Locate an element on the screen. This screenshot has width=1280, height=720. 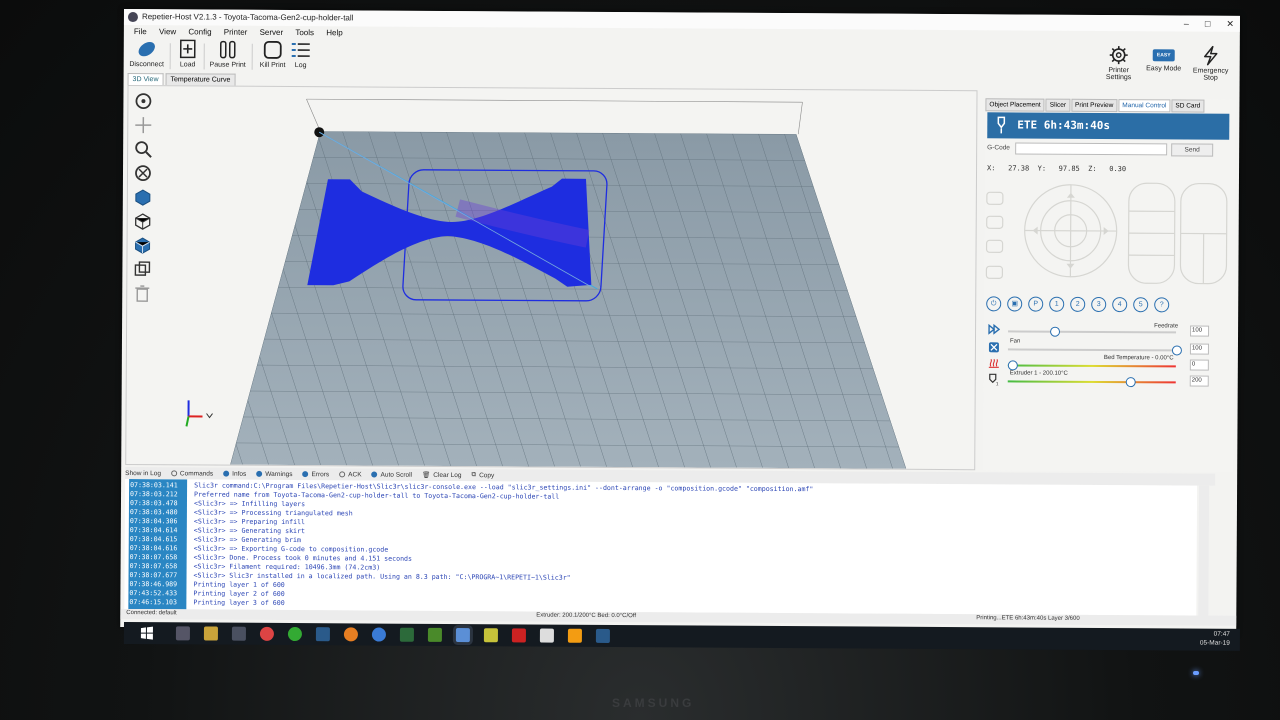
menu-view: View is located at coordinates (167, 32).